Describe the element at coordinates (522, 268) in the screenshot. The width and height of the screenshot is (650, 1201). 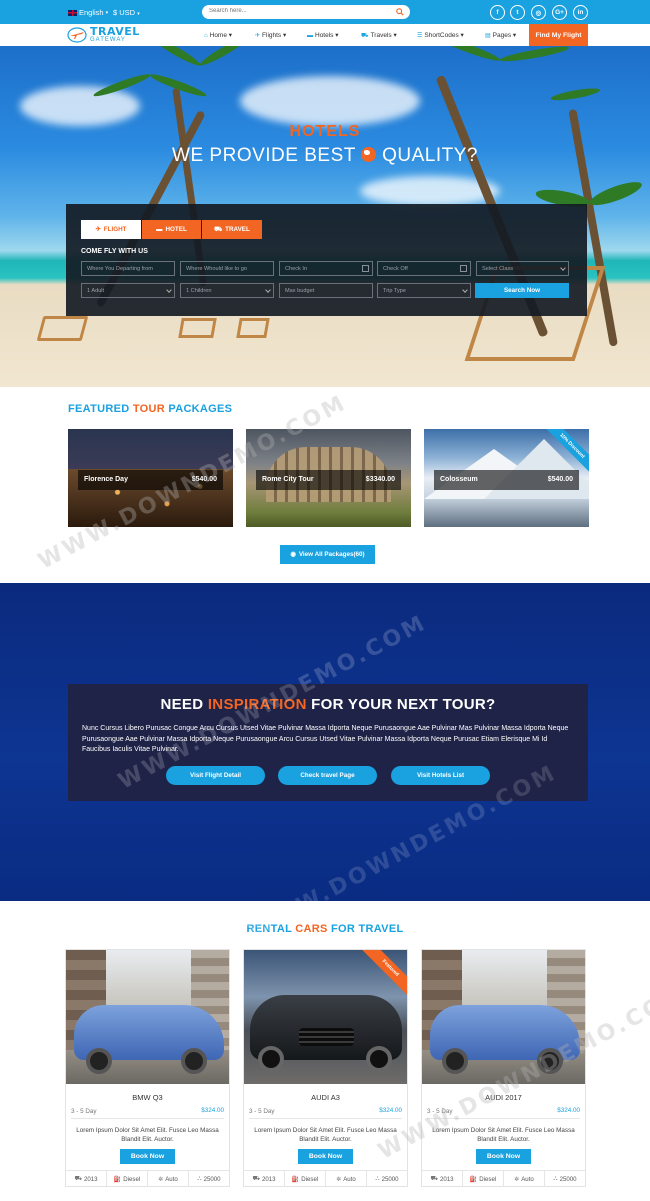
I see `select-class-dropdown: Select Class` at that location.